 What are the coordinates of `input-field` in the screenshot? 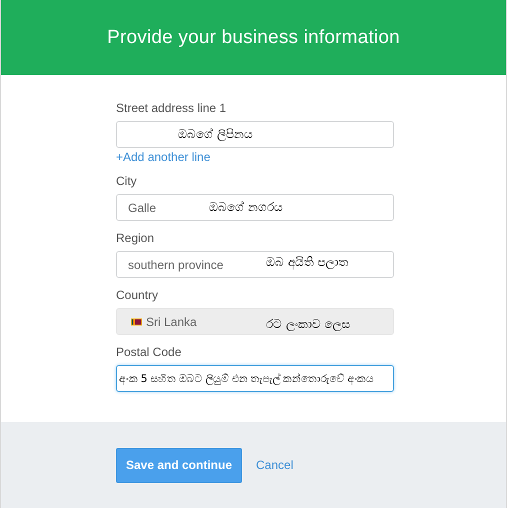 It's located at (255, 134).